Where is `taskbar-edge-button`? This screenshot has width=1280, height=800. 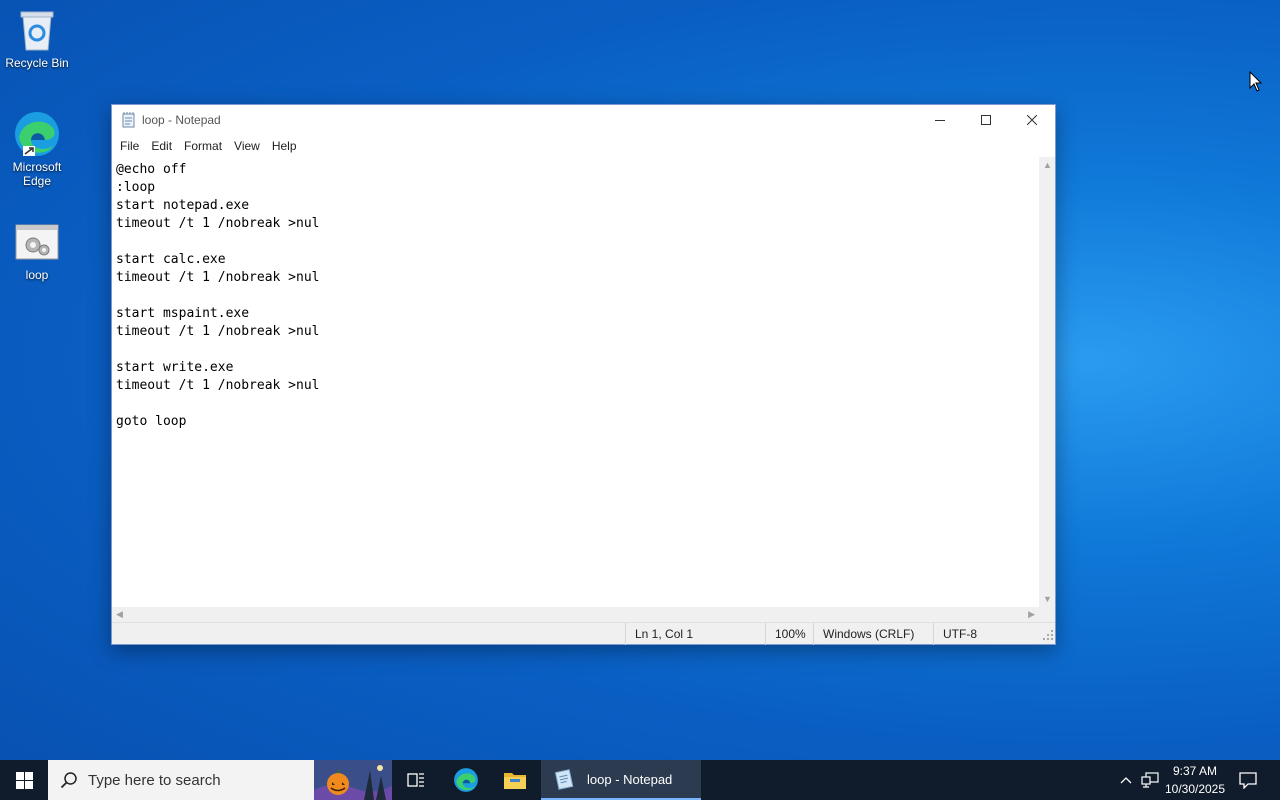 taskbar-edge-button is located at coordinates (466, 780).